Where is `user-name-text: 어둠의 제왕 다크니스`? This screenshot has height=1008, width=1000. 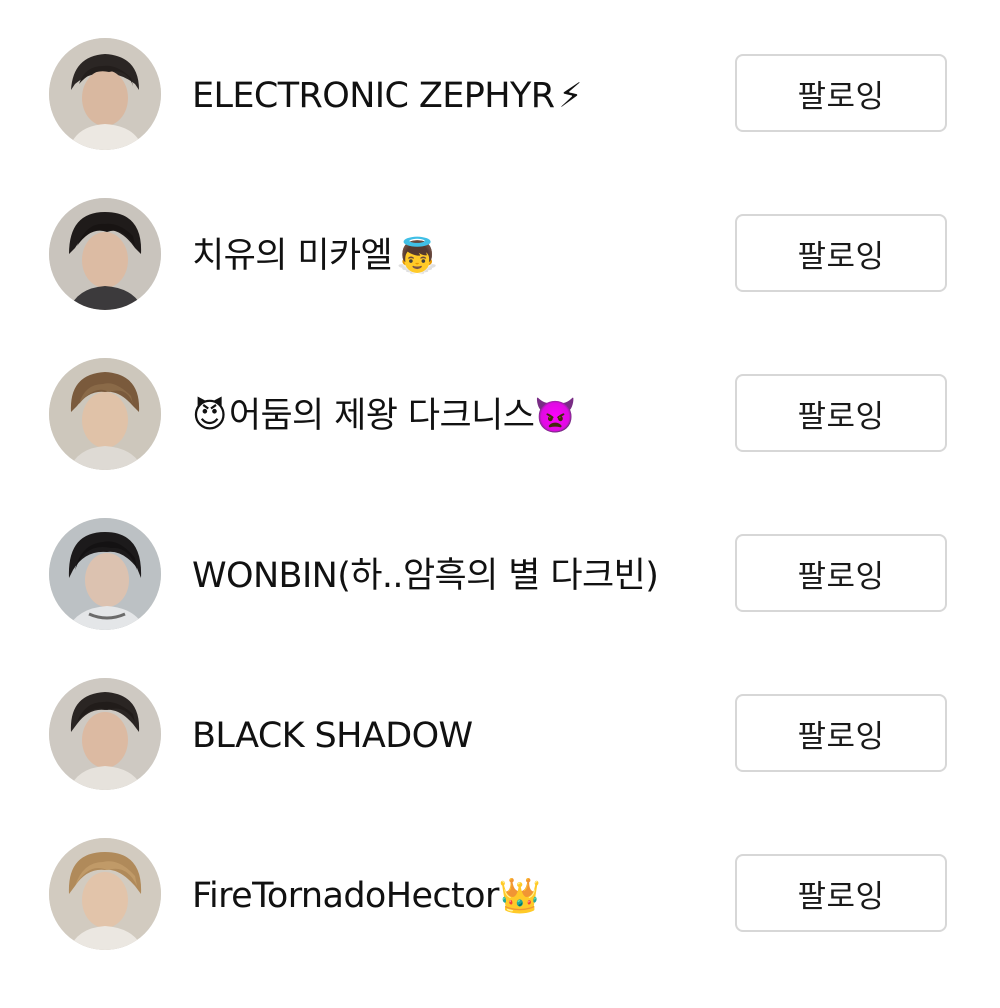
user-name-text: 어둠의 제왕 다크니스 is located at coordinates (381, 416).